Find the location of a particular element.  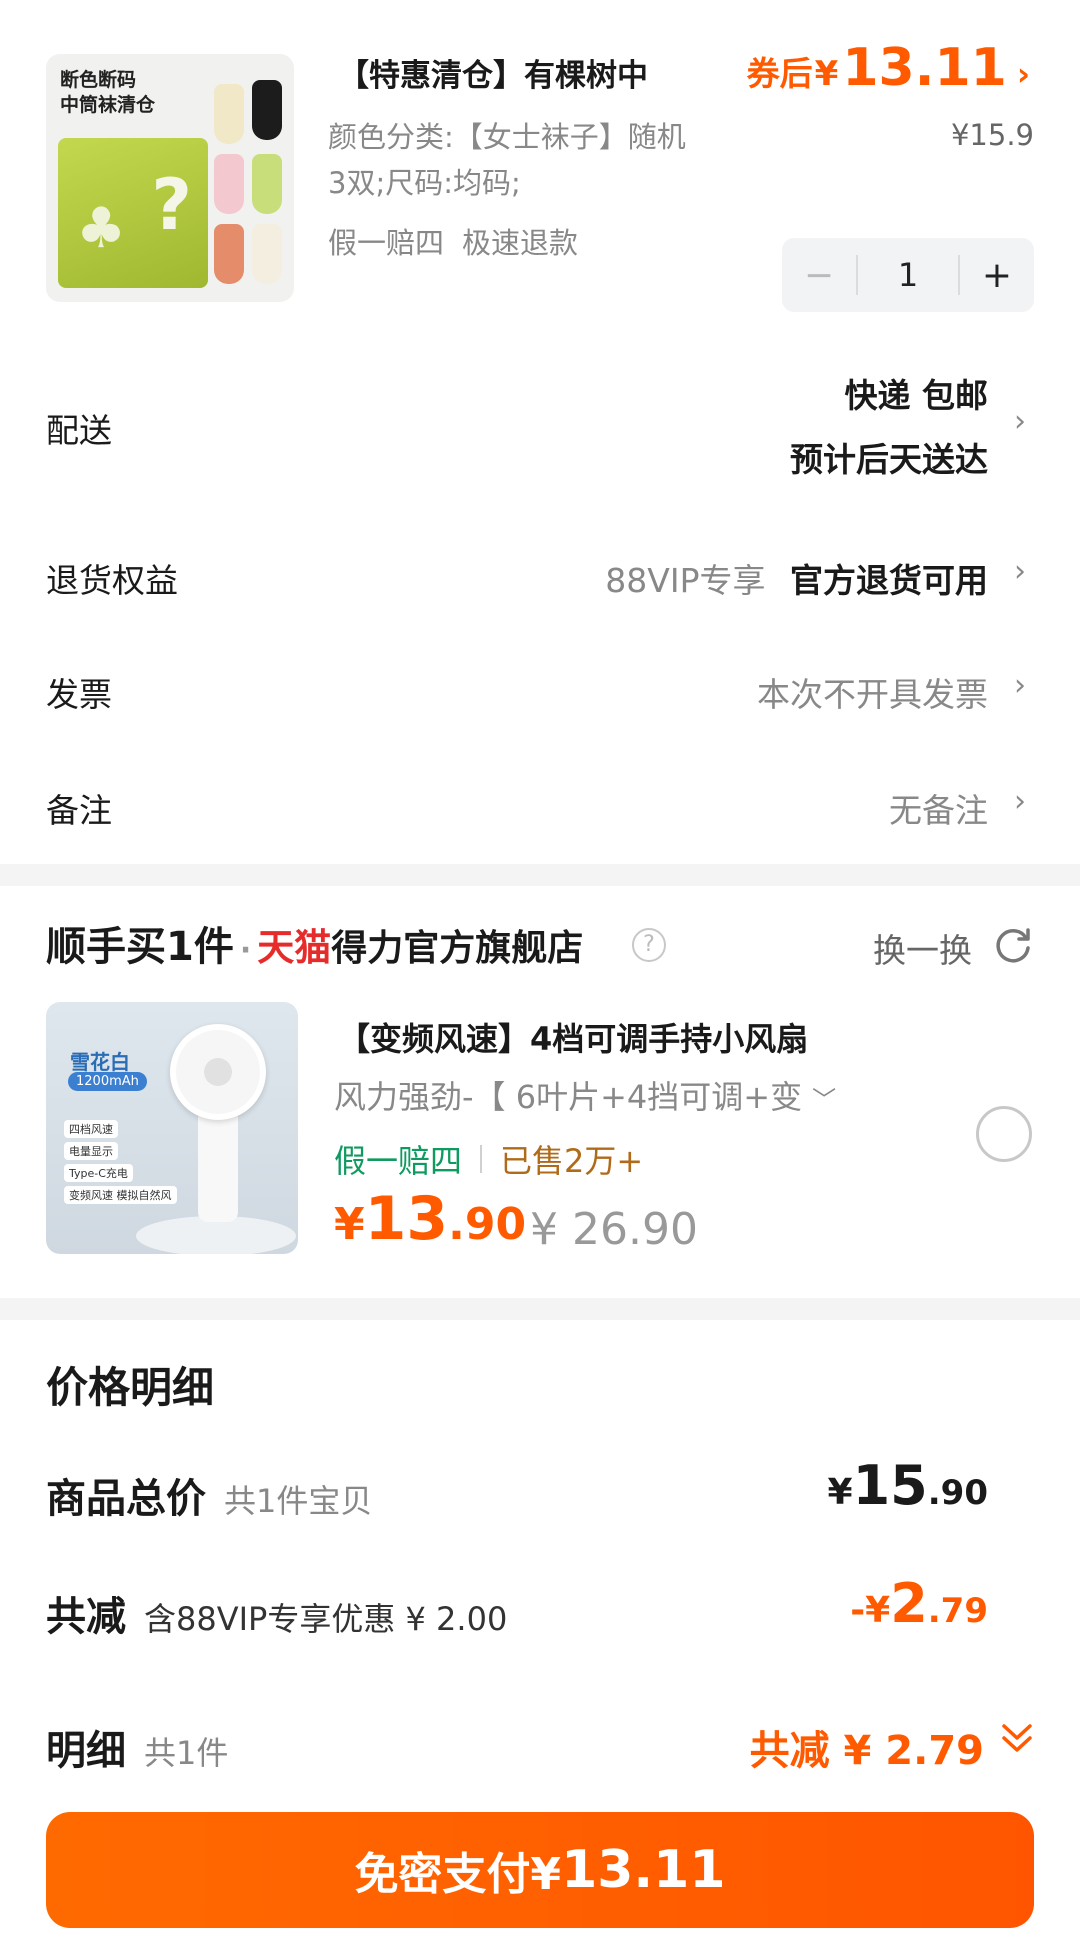

fan-feature: 变频风速 模拟自然风 is located at coordinates (120, 1195).